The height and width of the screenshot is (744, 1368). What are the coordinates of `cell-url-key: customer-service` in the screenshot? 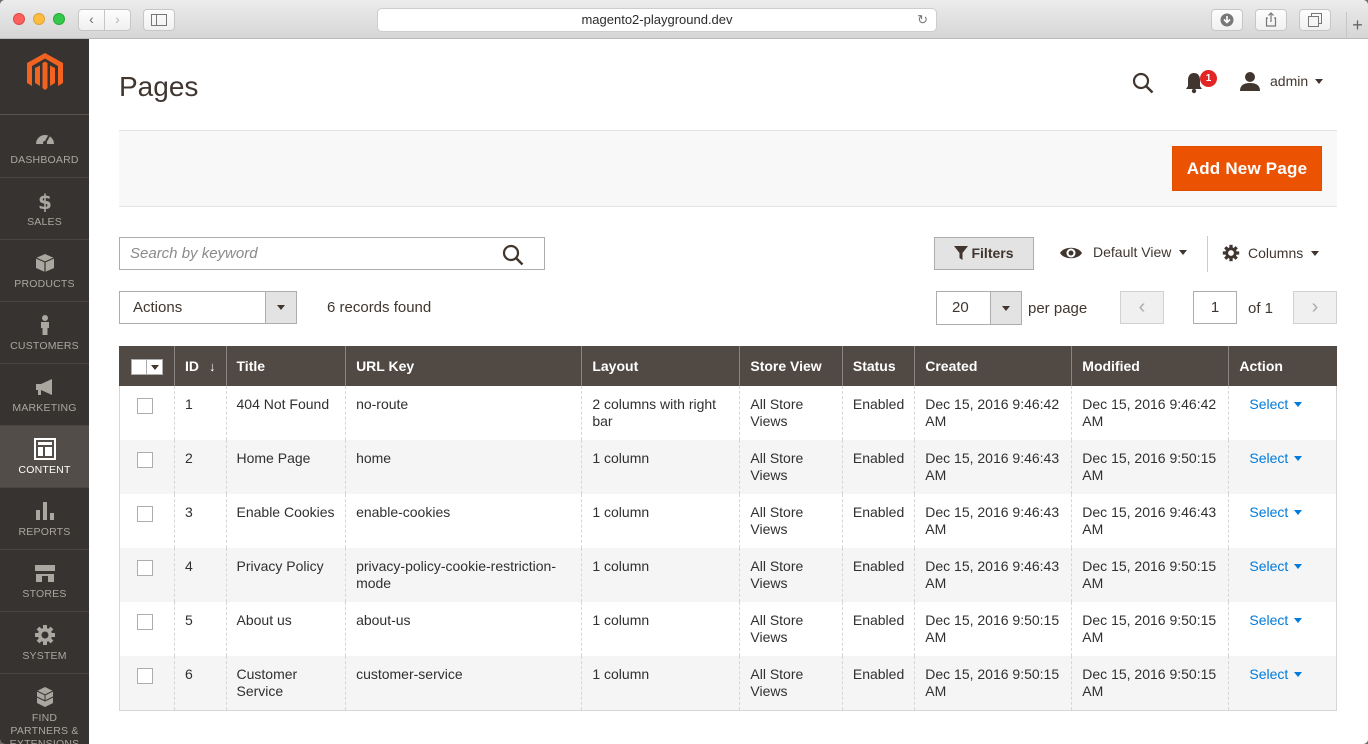 It's located at (463, 683).